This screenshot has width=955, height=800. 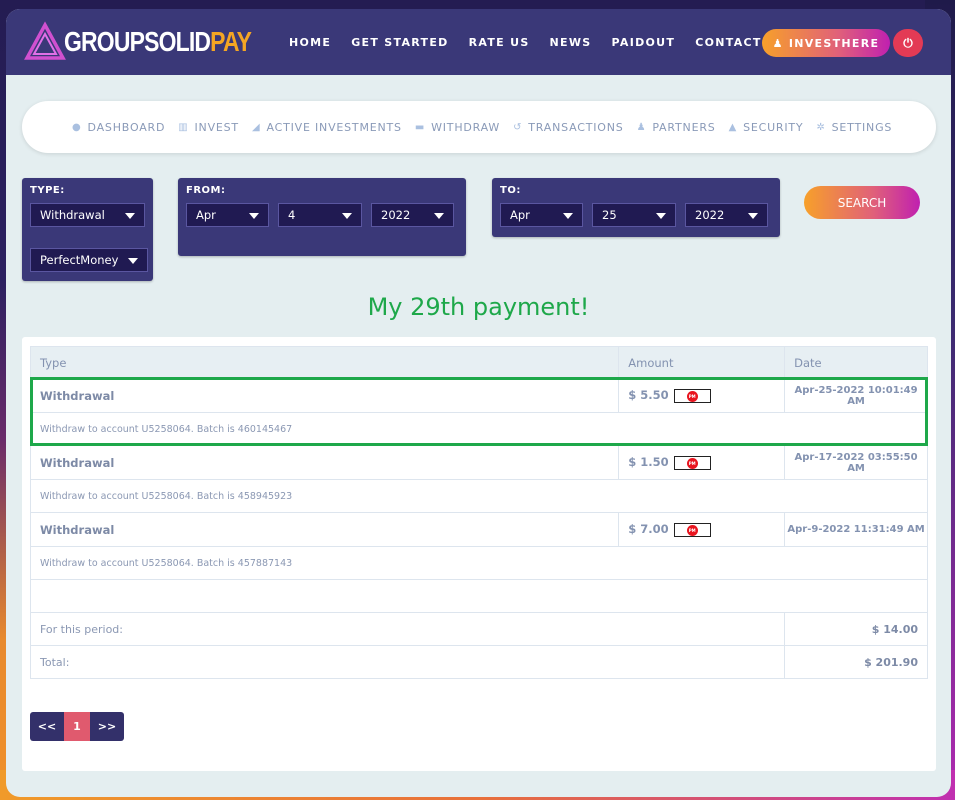 I want to click on row-amount: $ 5.50 PM, so click(x=702, y=395).